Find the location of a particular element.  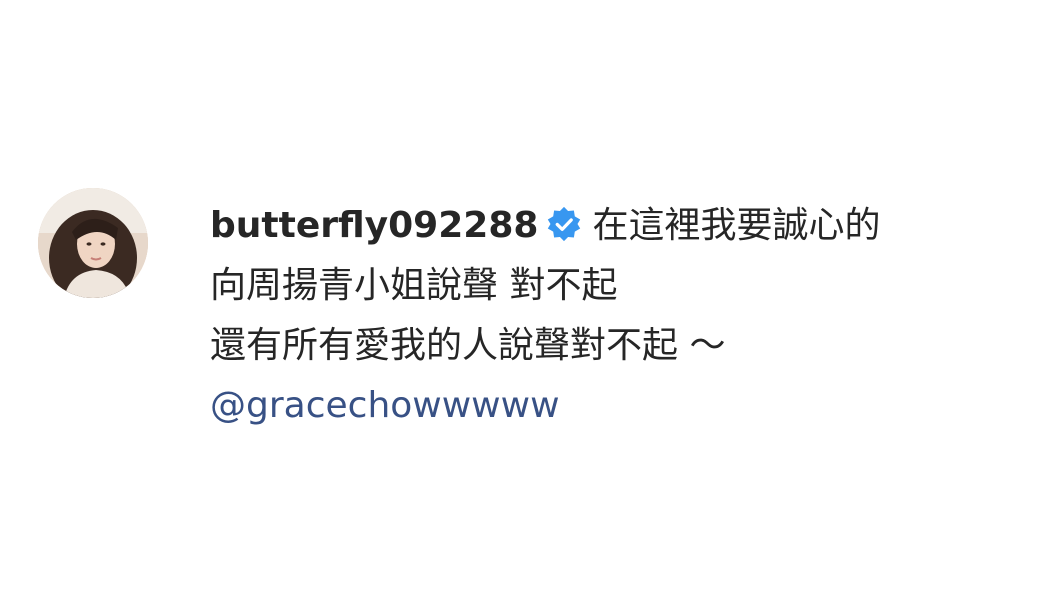

comment-text-1: 在這裡我要誠心的 is located at coordinates (736, 225).